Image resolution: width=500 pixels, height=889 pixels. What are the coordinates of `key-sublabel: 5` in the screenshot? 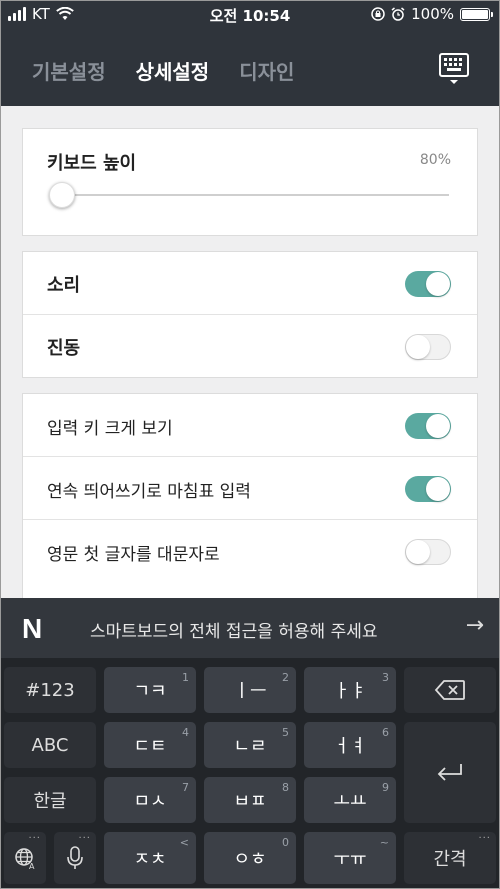 It's located at (285, 732).